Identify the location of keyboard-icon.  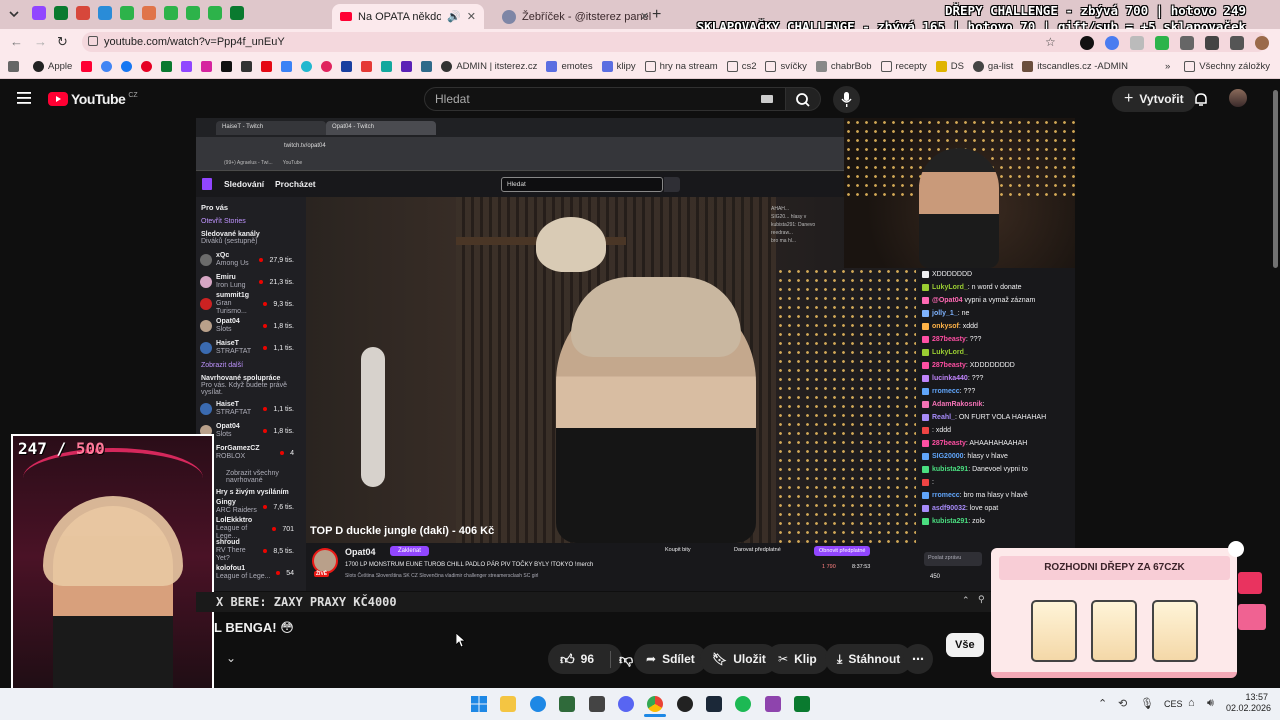
(767, 99).